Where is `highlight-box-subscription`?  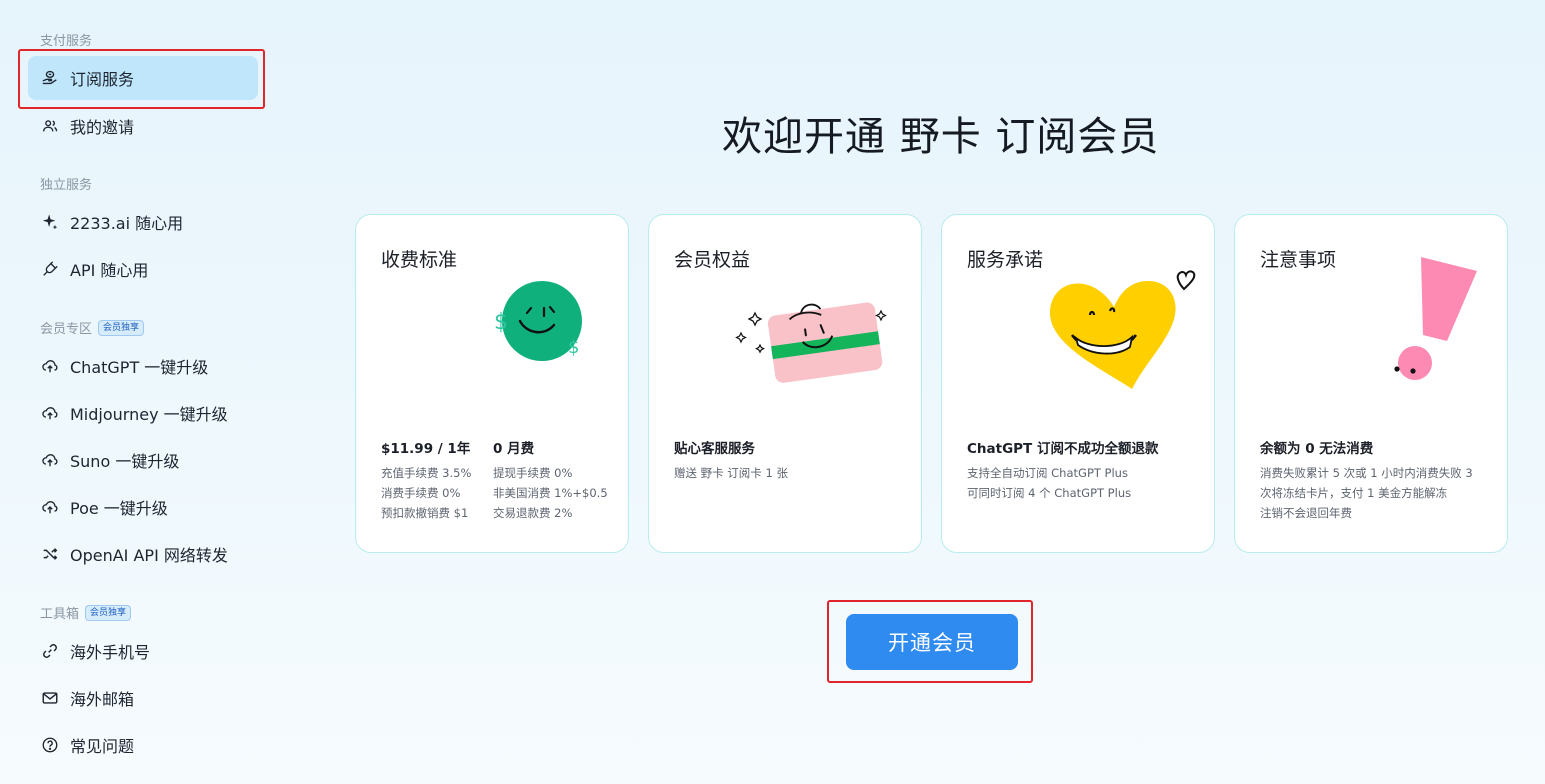
highlight-box-subscription is located at coordinates (141, 79).